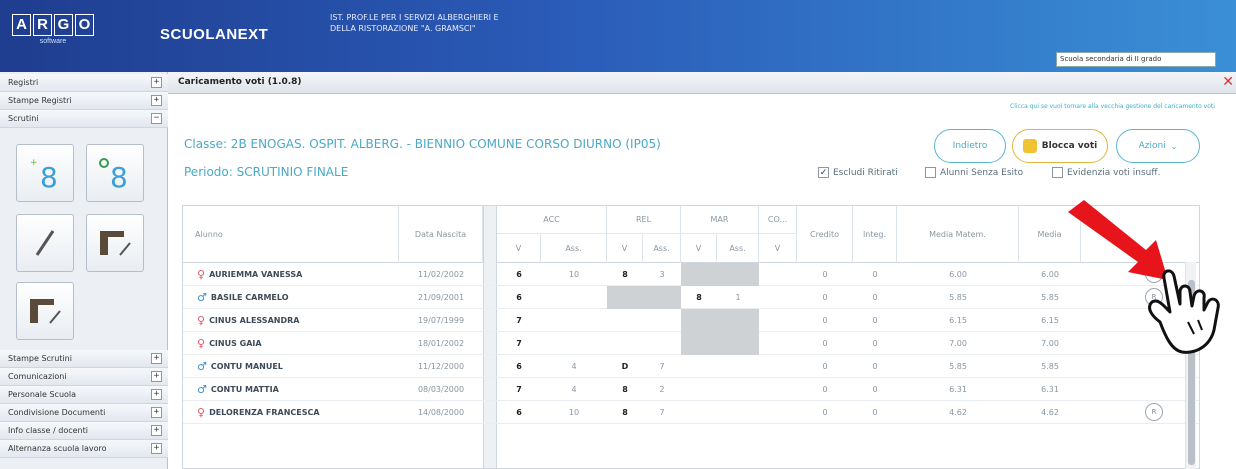 The width and height of the screenshot is (1236, 469). What do you see at coordinates (958, 343) in the screenshot?
I see `cell-mm: 7.00` at bounding box center [958, 343].